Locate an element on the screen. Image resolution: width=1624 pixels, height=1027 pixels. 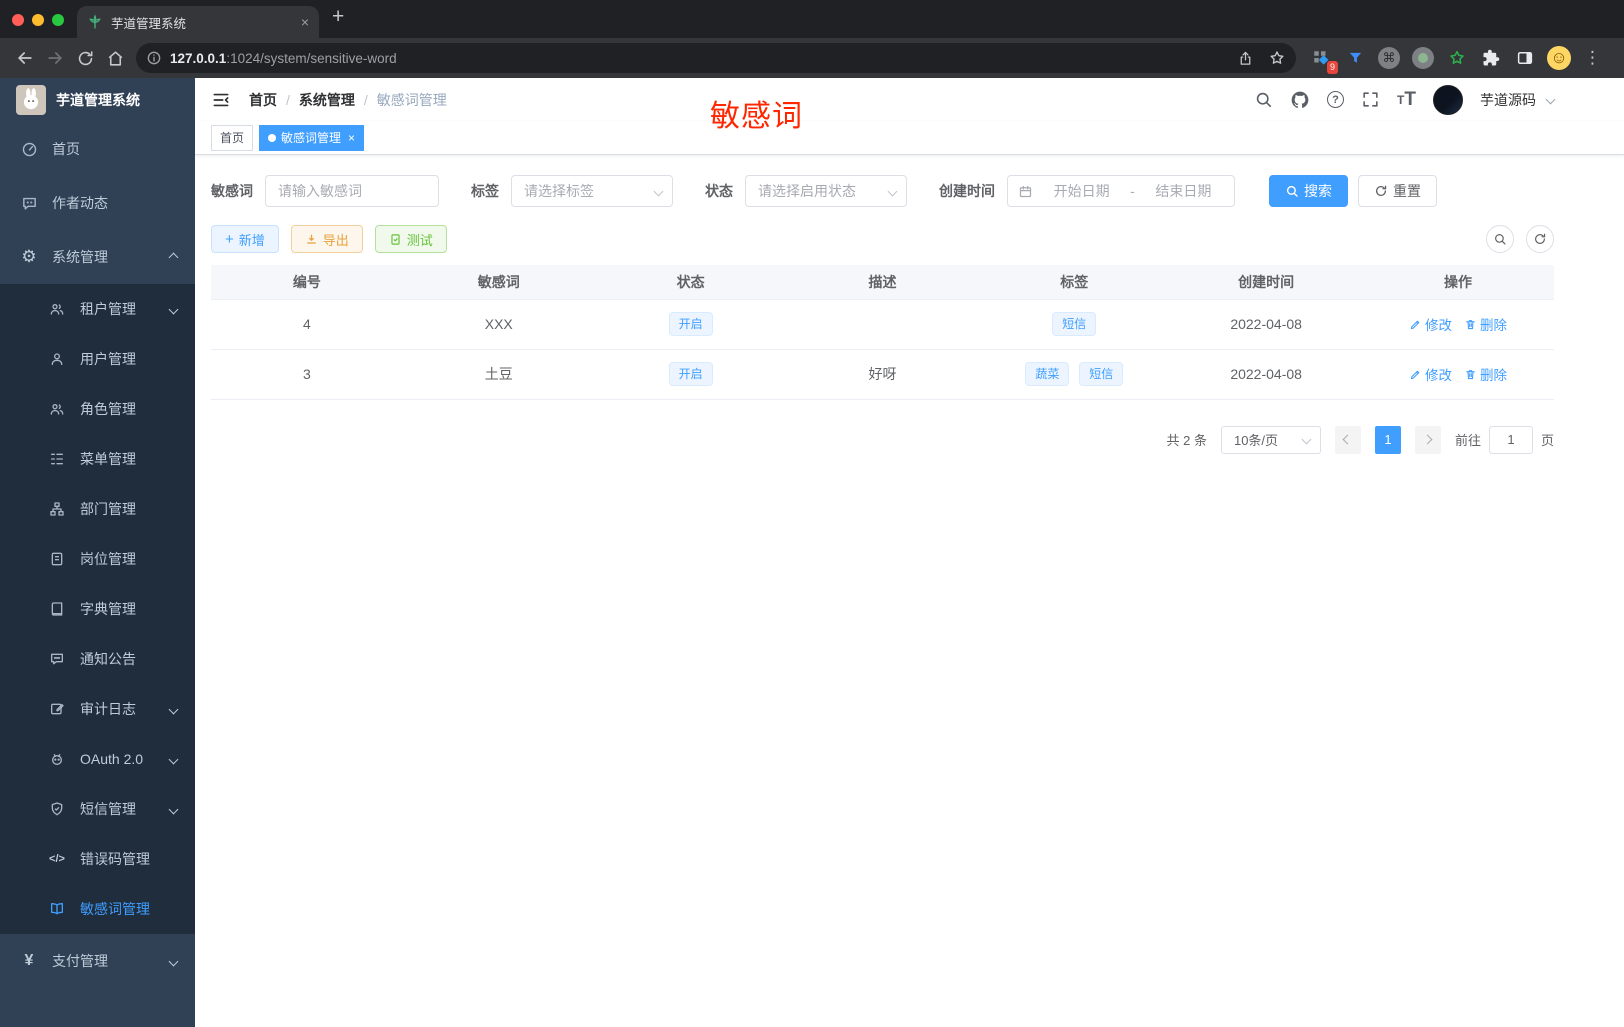
announcement-icon is located at coordinates (57, 659).